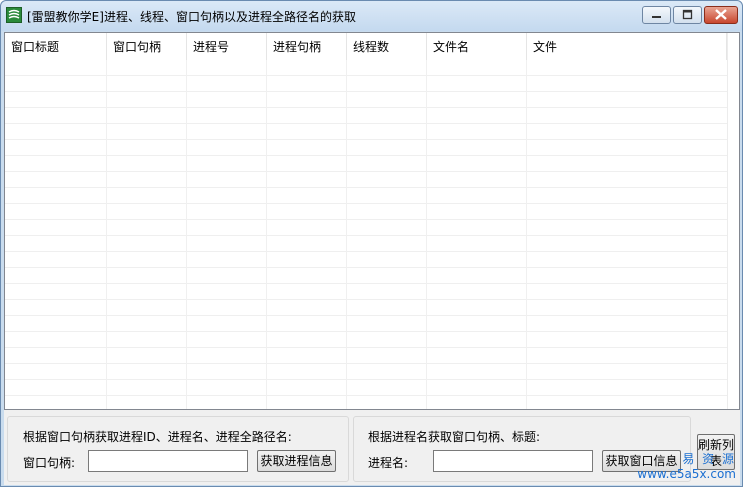 This screenshot has height=487, width=743. What do you see at coordinates (227, 46) in the screenshot?
I see `column-header-process-id: 进程号` at bounding box center [227, 46].